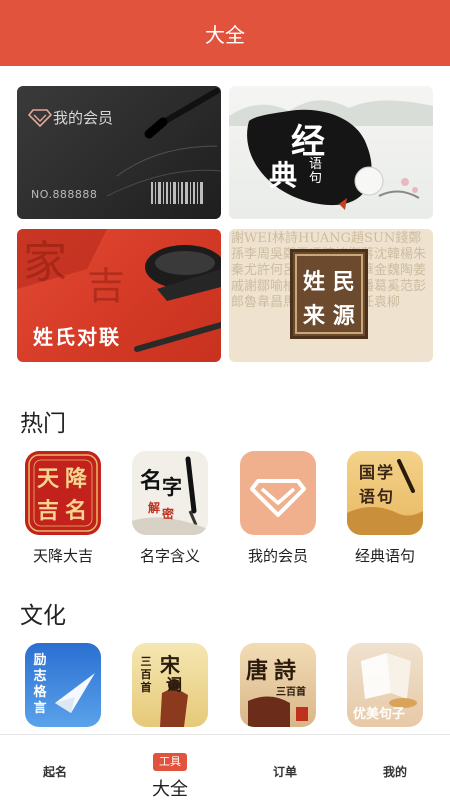  I want to click on song-ci-icon: 宋 词 三百首, so click(170, 685).